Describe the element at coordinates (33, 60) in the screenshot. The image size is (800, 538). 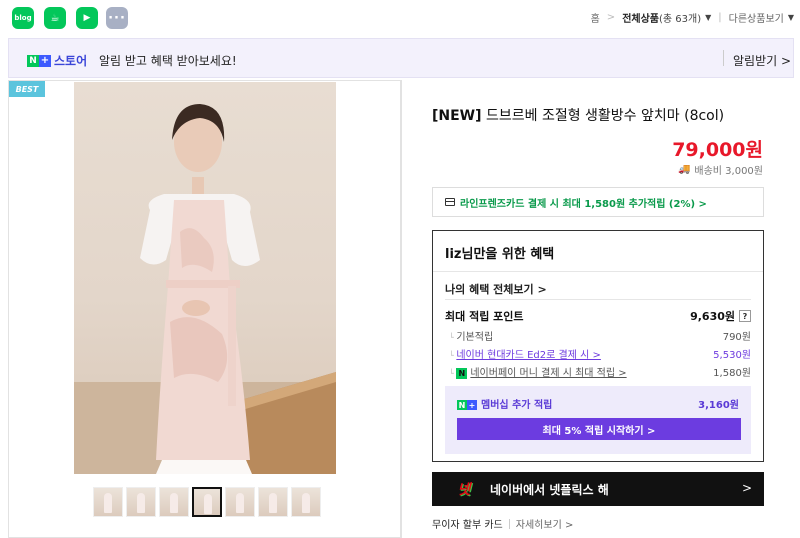
I see `naver-n-icon: N` at that location.